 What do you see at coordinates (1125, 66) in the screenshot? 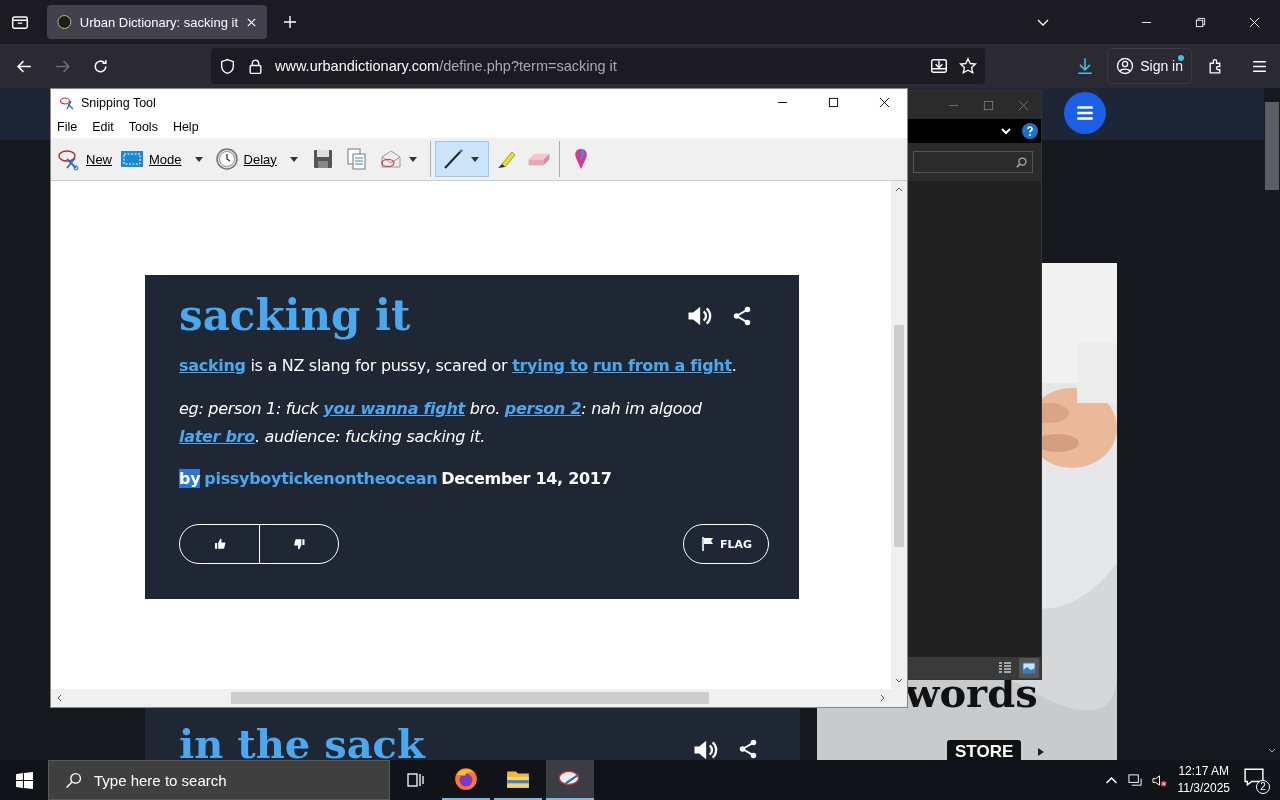
I see `account-icon` at bounding box center [1125, 66].